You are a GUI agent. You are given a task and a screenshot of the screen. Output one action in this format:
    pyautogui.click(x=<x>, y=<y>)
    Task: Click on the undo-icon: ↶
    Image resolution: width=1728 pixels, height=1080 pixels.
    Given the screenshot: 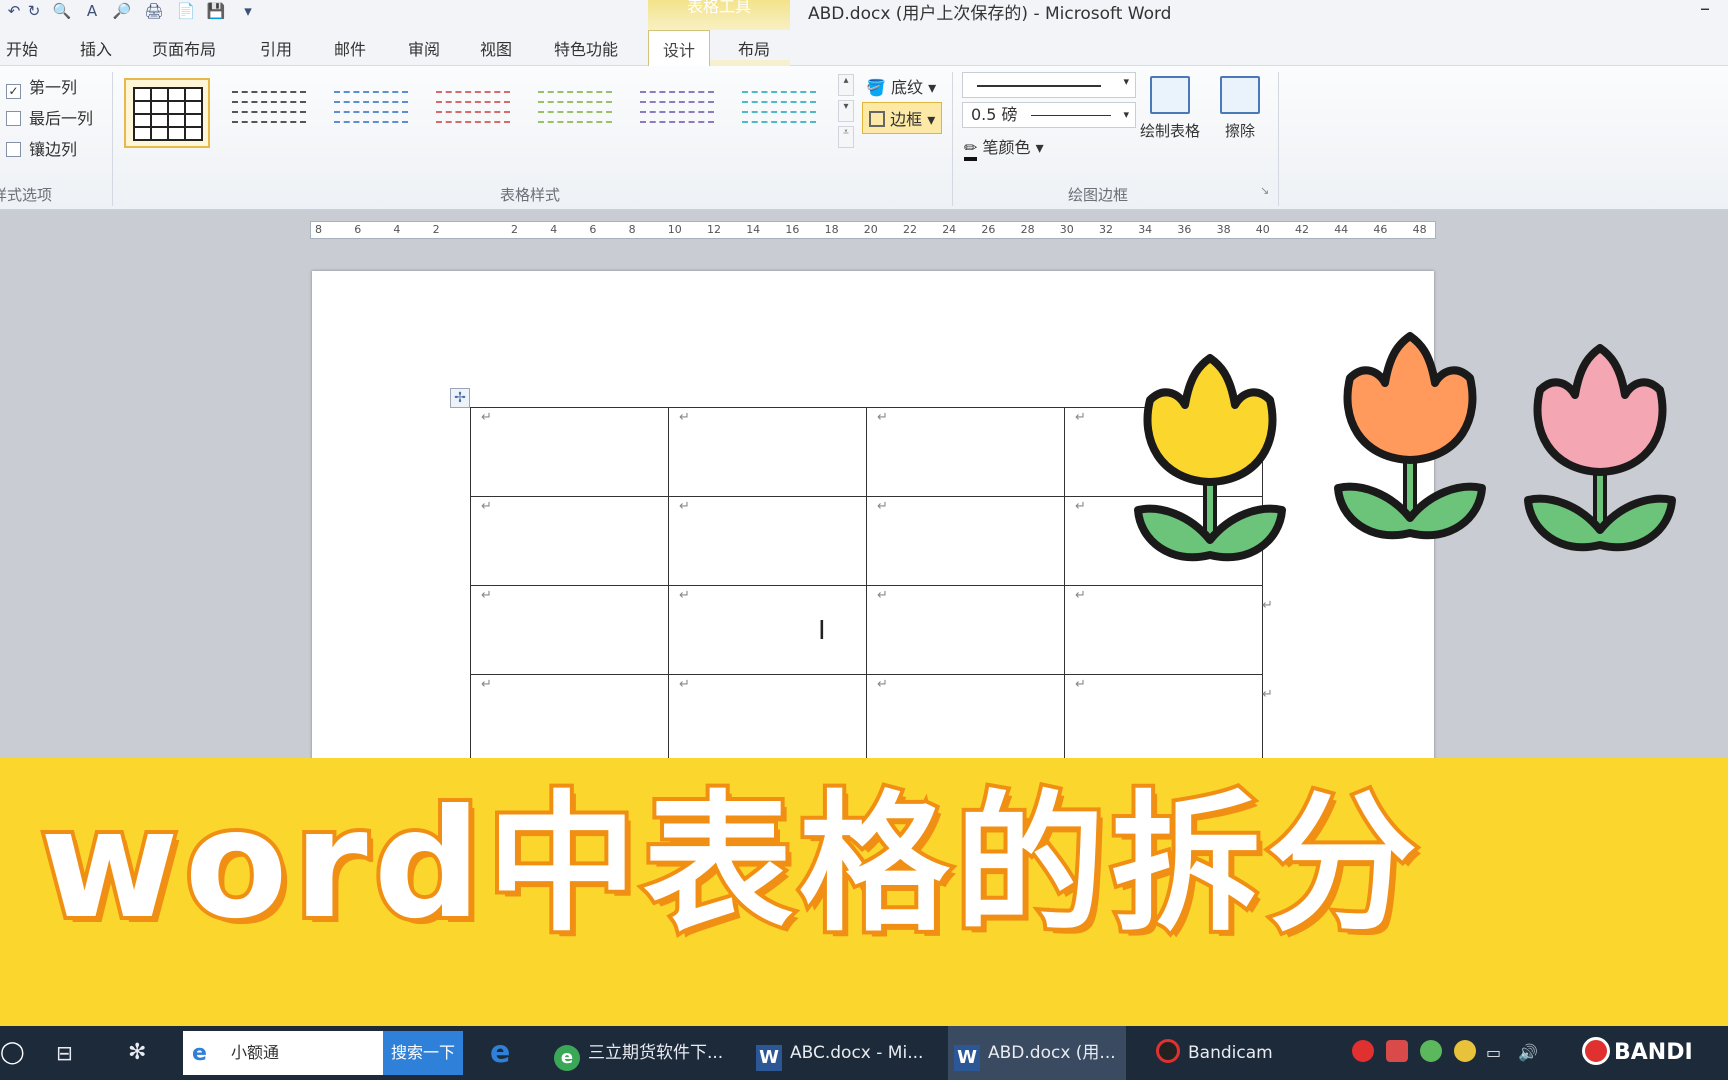 What is the action you would take?
    pyautogui.click(x=14, y=11)
    